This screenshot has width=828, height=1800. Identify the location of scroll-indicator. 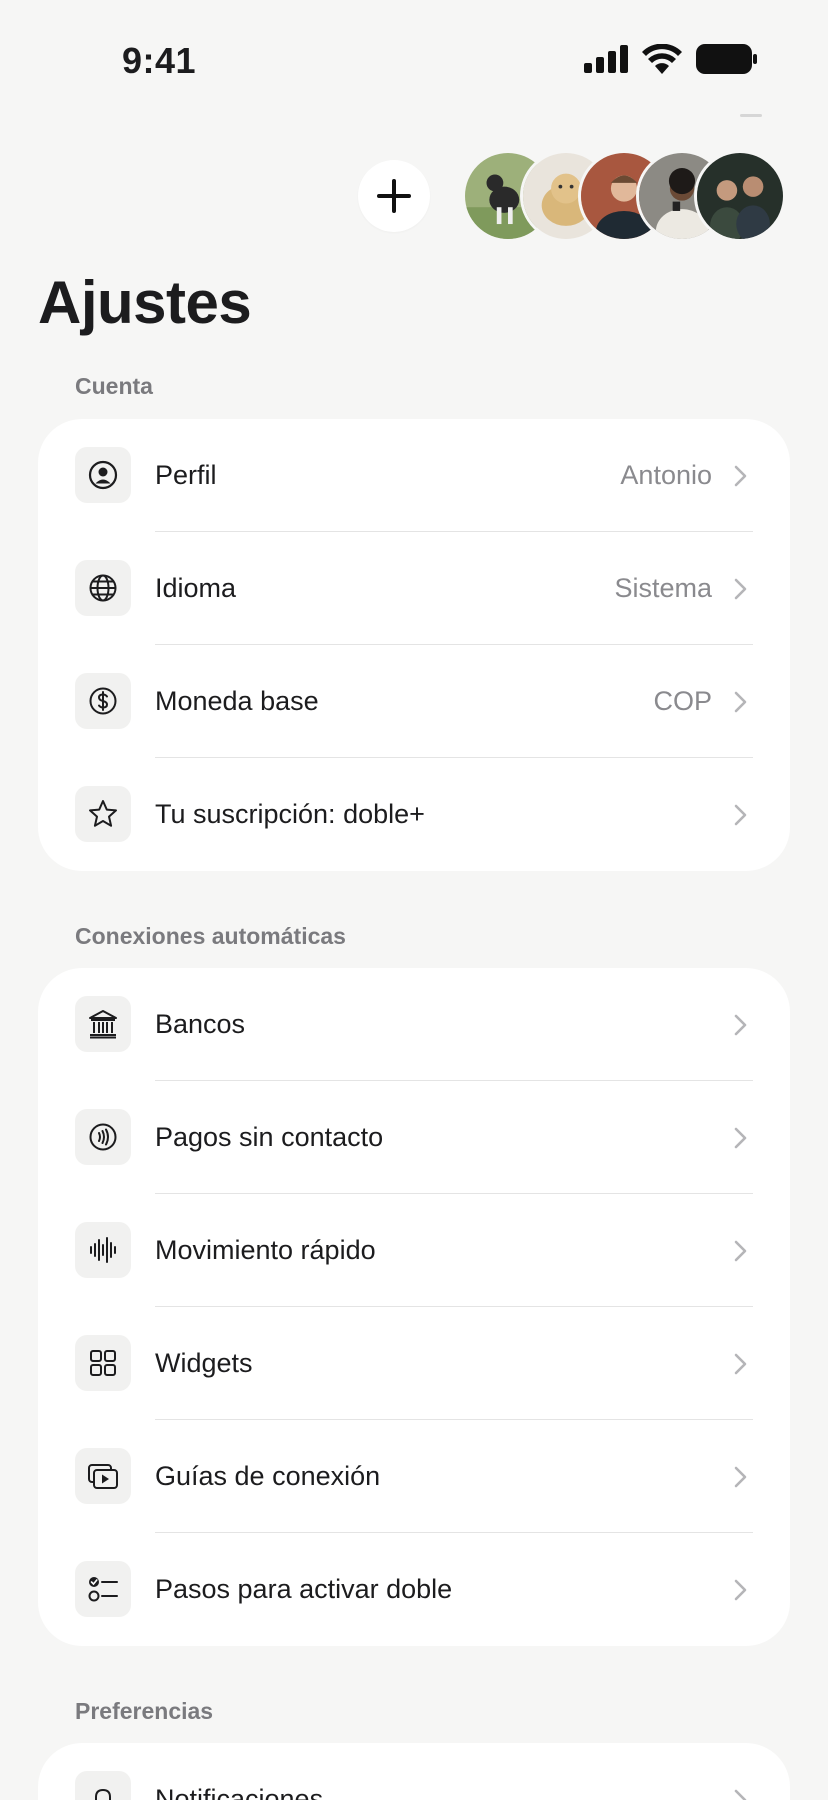
(751, 115).